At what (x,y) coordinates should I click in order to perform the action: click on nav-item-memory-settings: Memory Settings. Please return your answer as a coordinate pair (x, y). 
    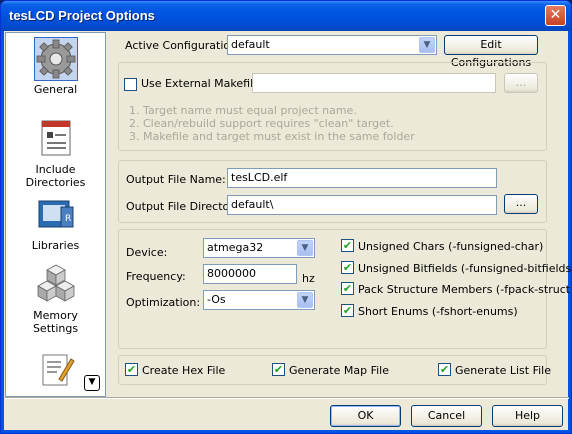
    Looking at the image, I should click on (55, 299).